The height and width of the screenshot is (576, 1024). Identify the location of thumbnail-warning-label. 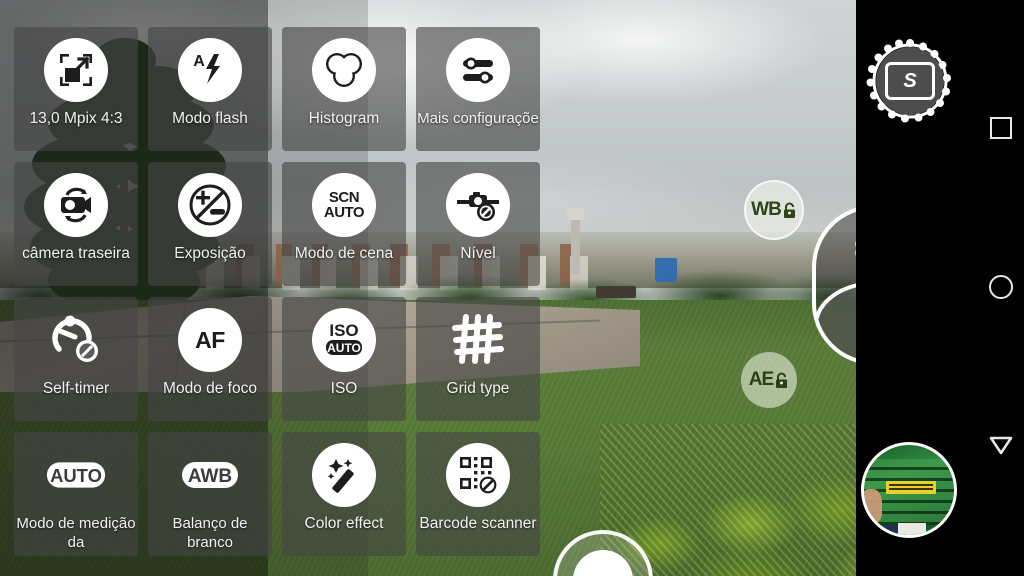
(911, 487).